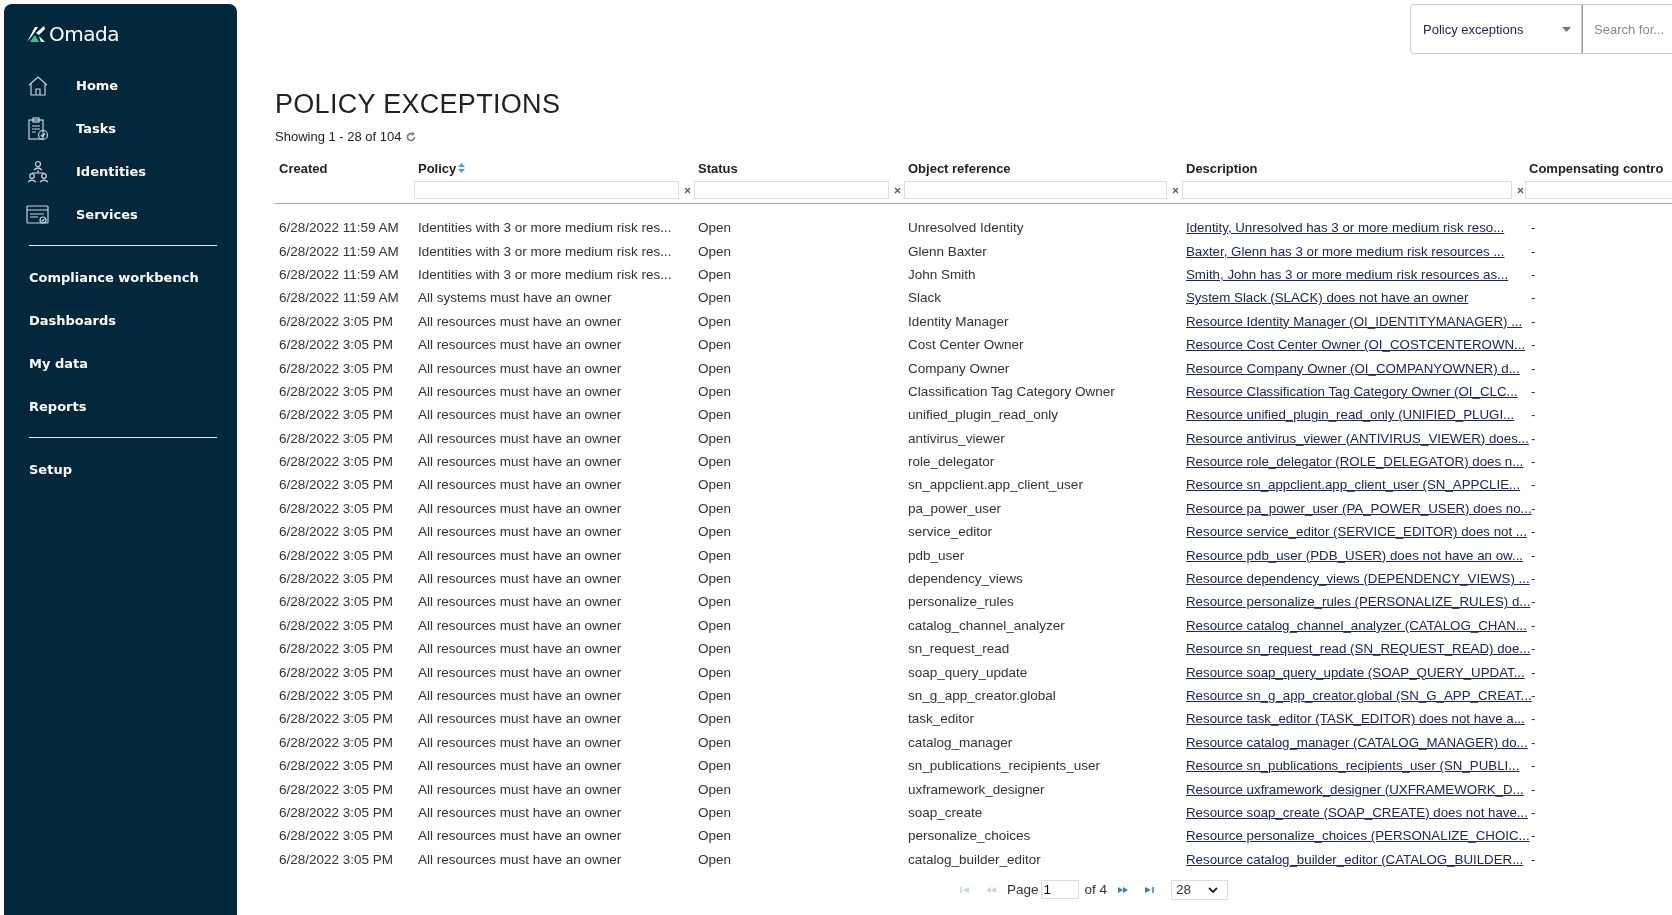 The height and width of the screenshot is (915, 1672). What do you see at coordinates (411, 136) in the screenshot?
I see `refresh-icon` at bounding box center [411, 136].